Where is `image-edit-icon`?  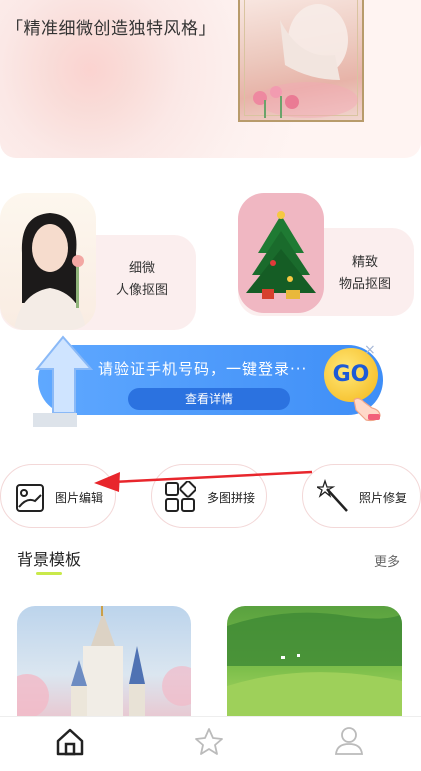 image-edit-icon is located at coordinates (30, 498).